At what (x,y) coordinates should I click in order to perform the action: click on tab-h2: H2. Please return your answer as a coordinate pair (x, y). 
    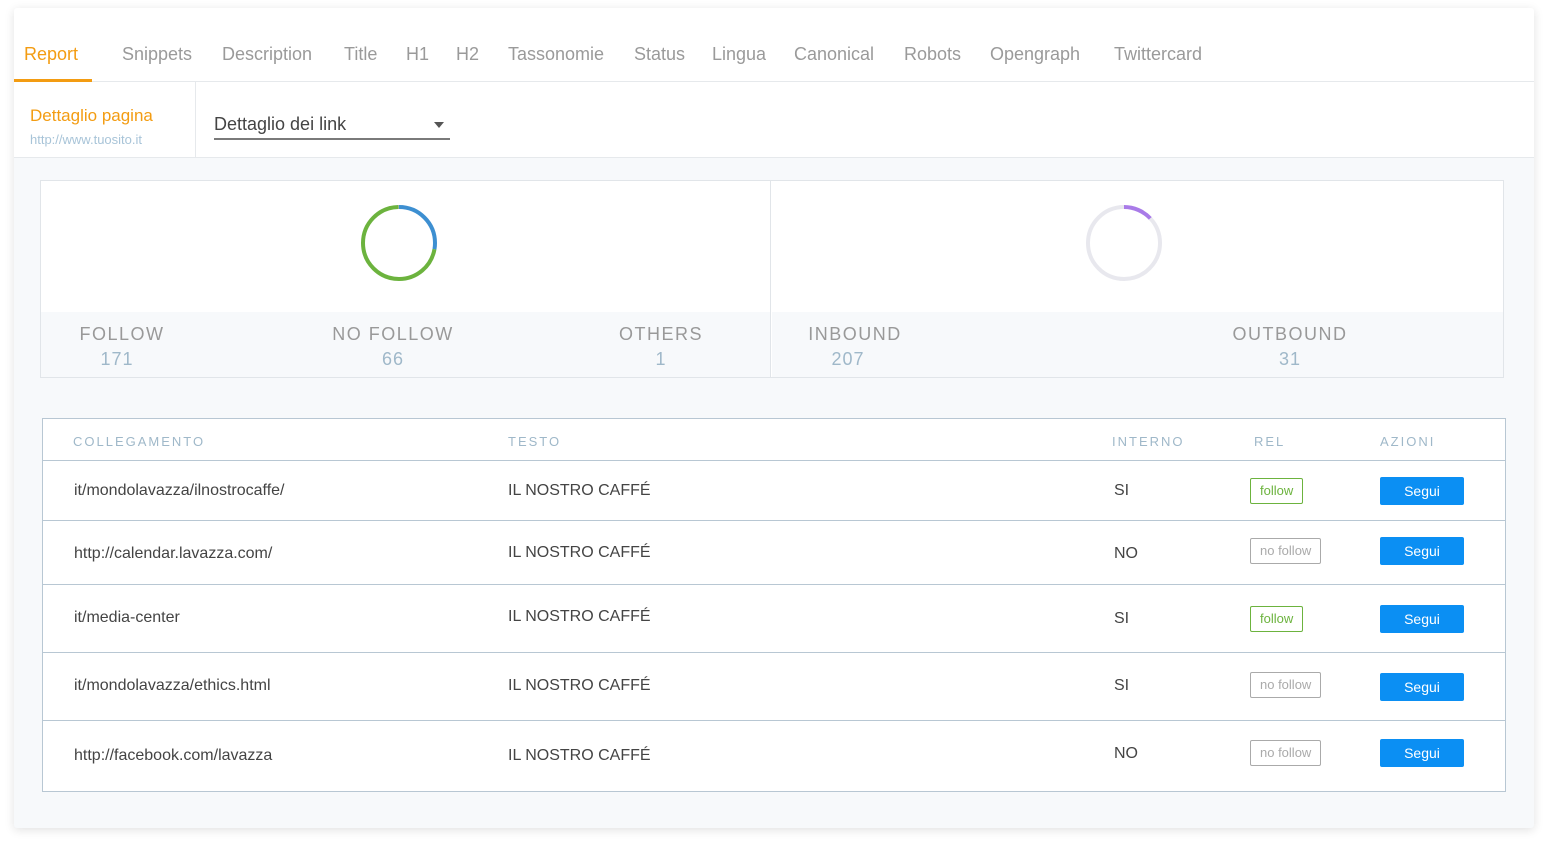
    Looking at the image, I should click on (467, 54).